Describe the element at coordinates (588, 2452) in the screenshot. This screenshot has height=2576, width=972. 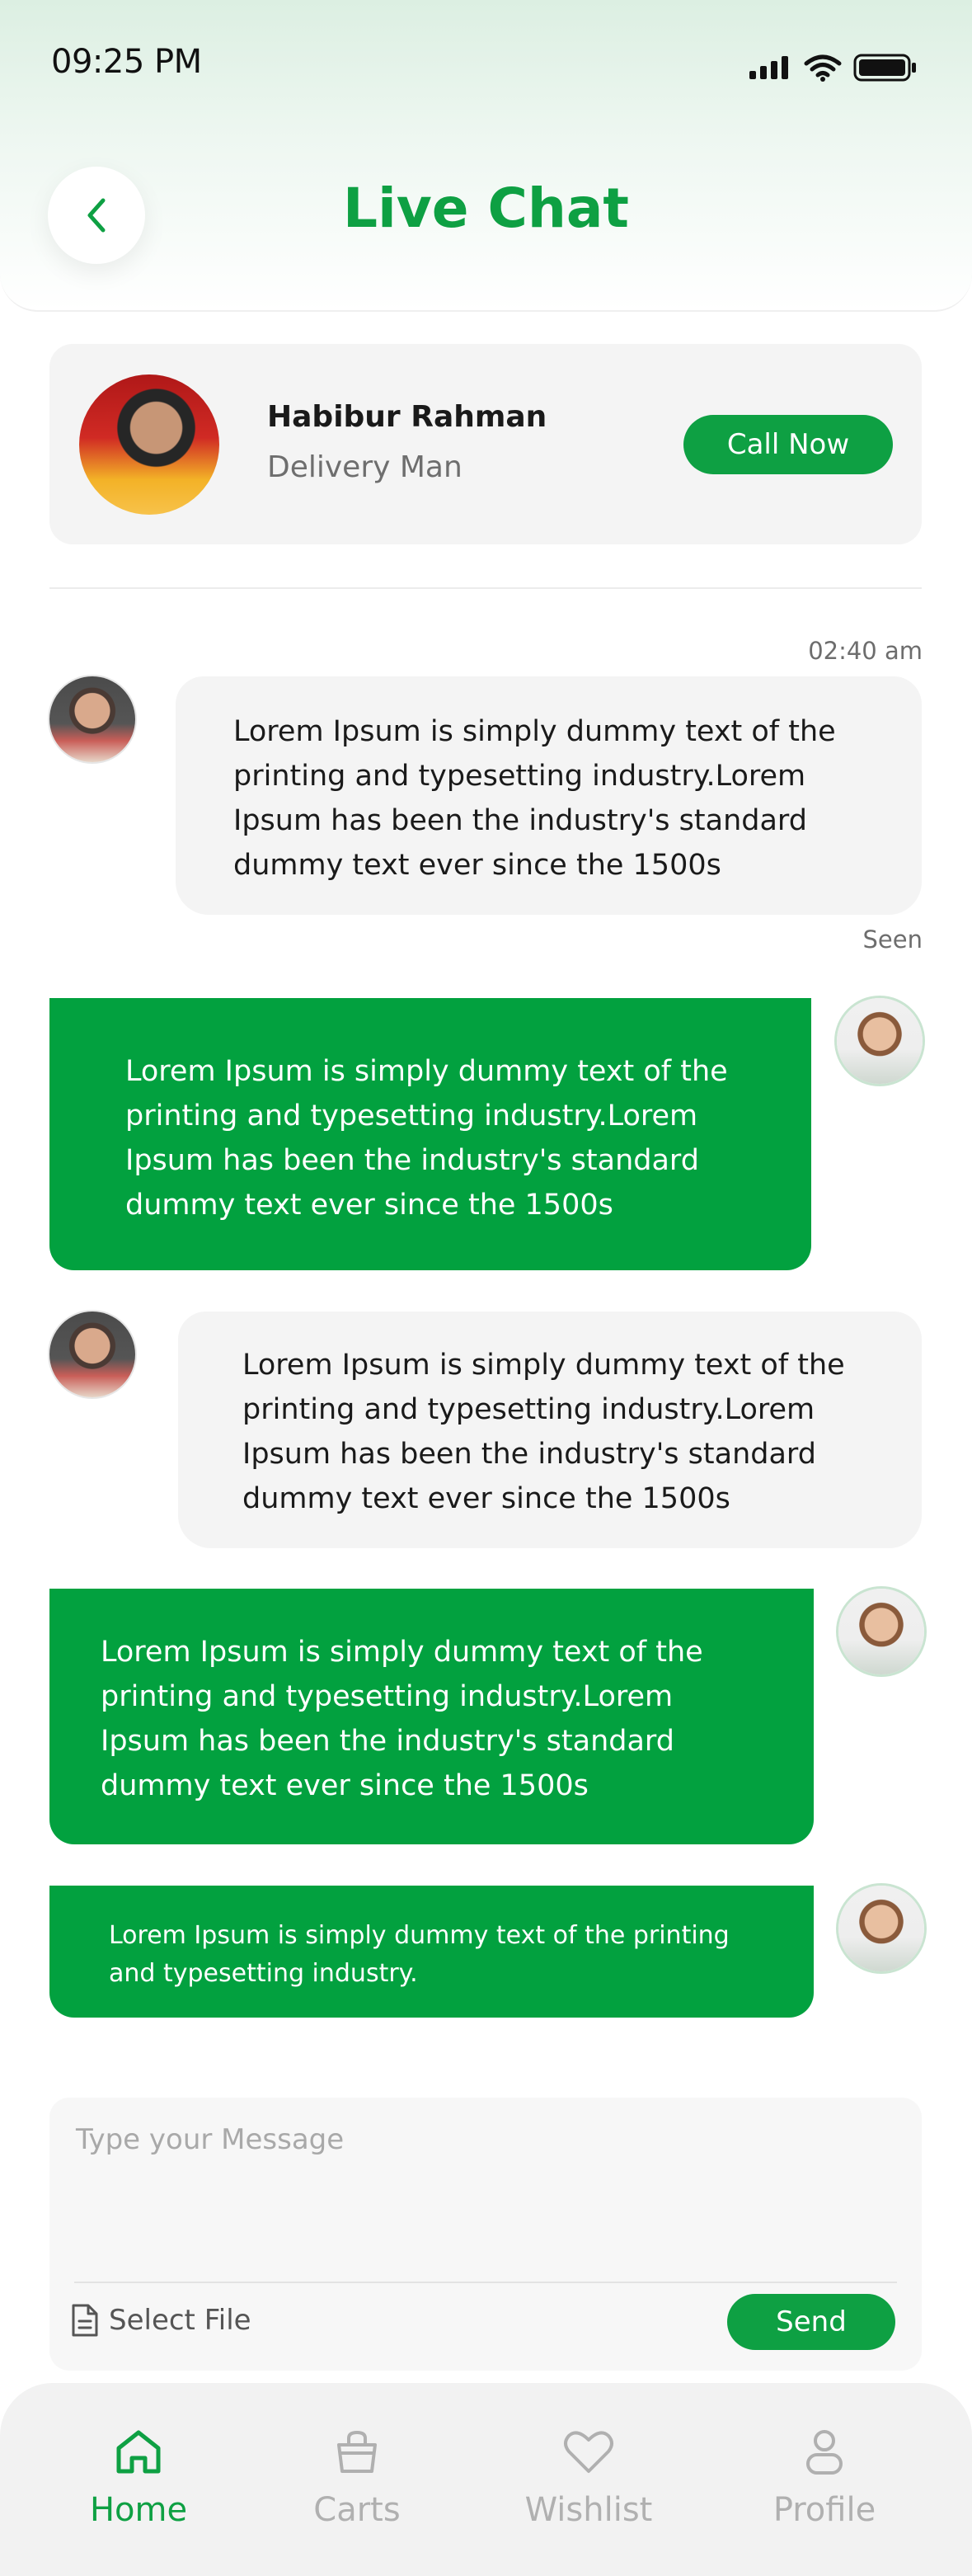
I see `heart-icon` at that location.